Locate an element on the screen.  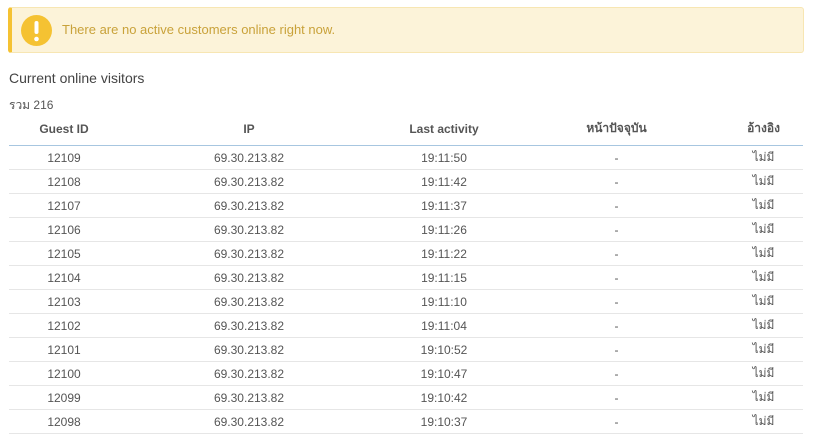
table-row: 12104 69.30.213.82 19:11:15- ไม่มี is located at coordinates (406, 277).